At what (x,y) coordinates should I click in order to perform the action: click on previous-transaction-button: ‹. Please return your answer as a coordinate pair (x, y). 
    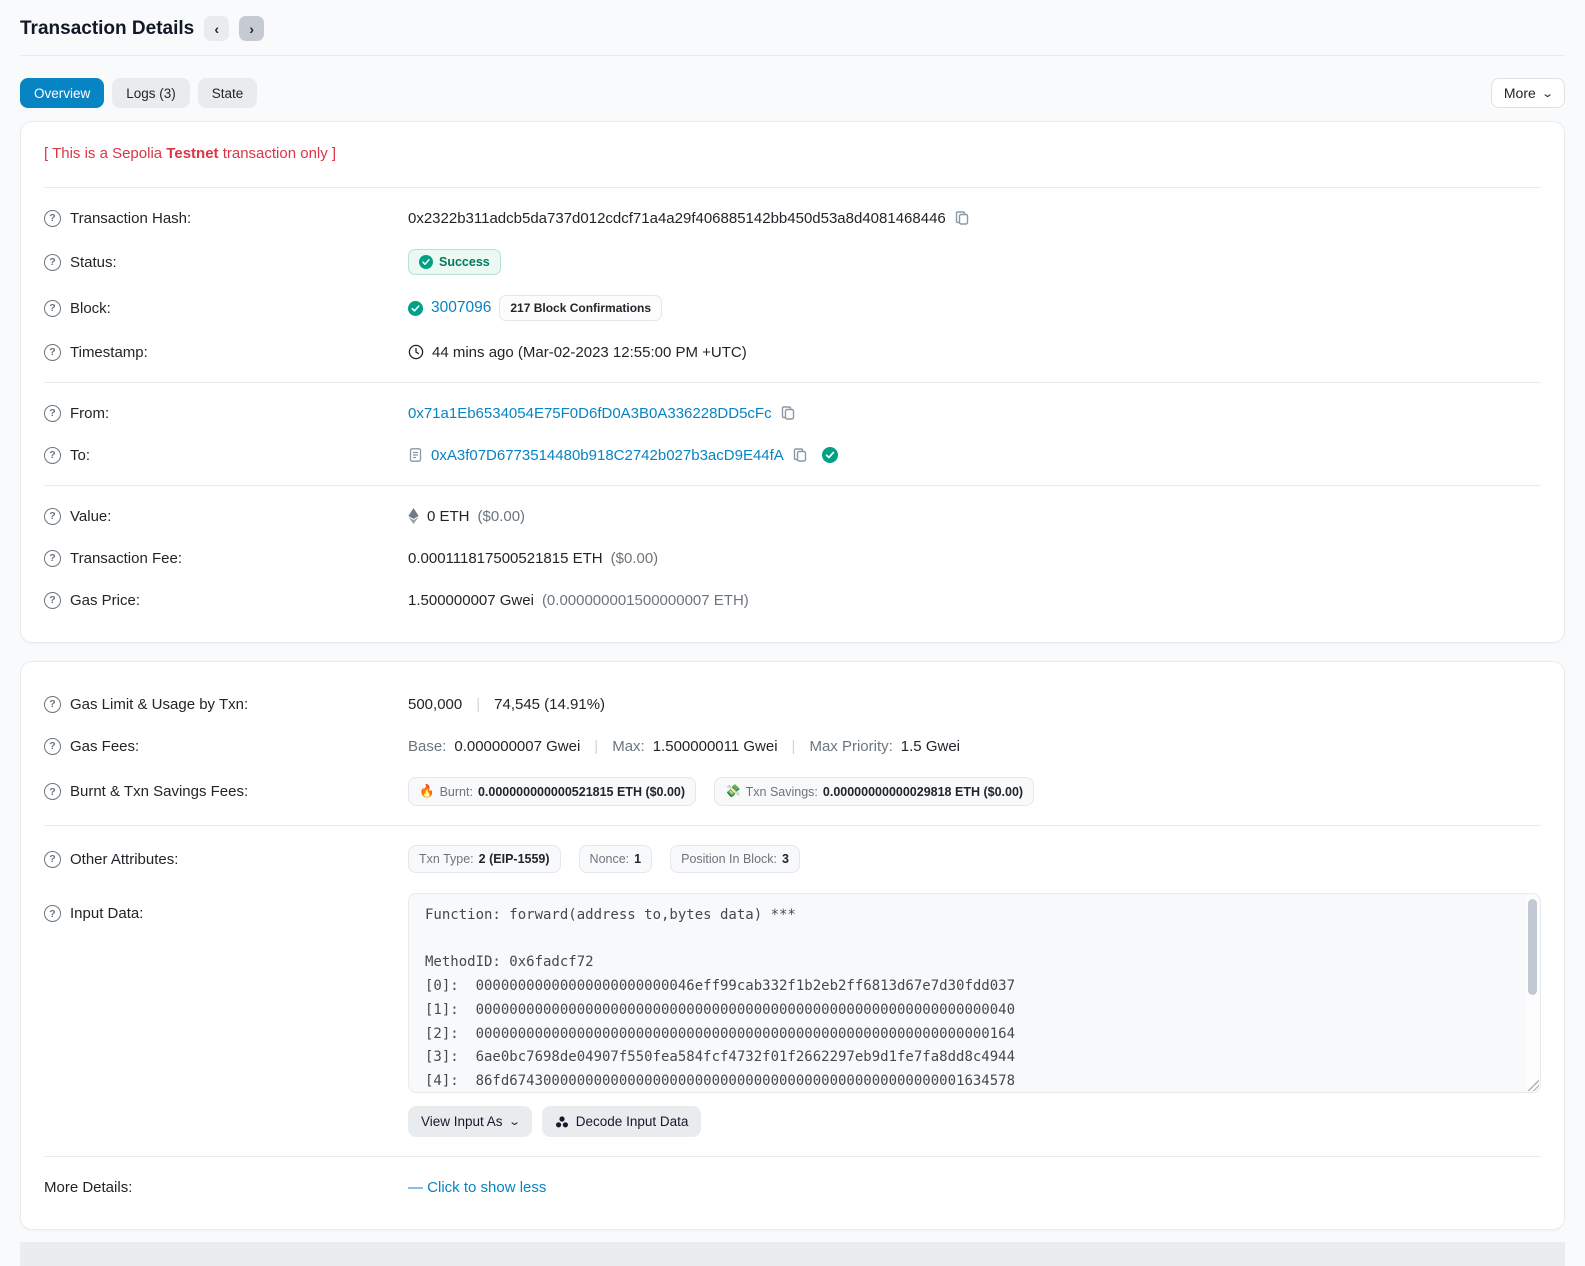
    Looking at the image, I should click on (217, 28).